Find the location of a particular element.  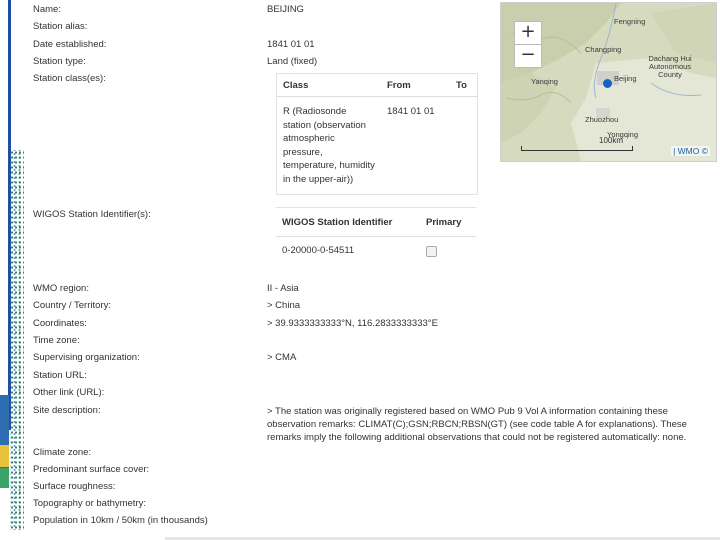

map-label-dachang: Dachang Hui Autonomous County is located at coordinates (670, 66).